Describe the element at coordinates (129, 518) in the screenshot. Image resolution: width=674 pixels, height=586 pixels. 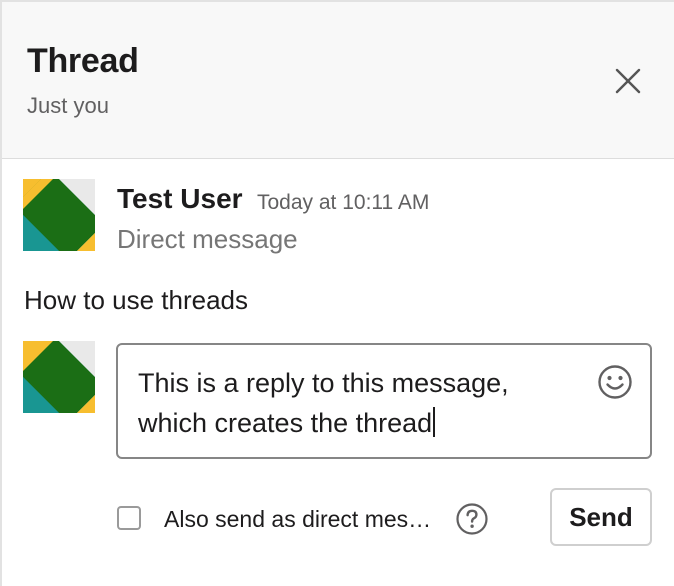
I see `also-send-checkbox` at that location.